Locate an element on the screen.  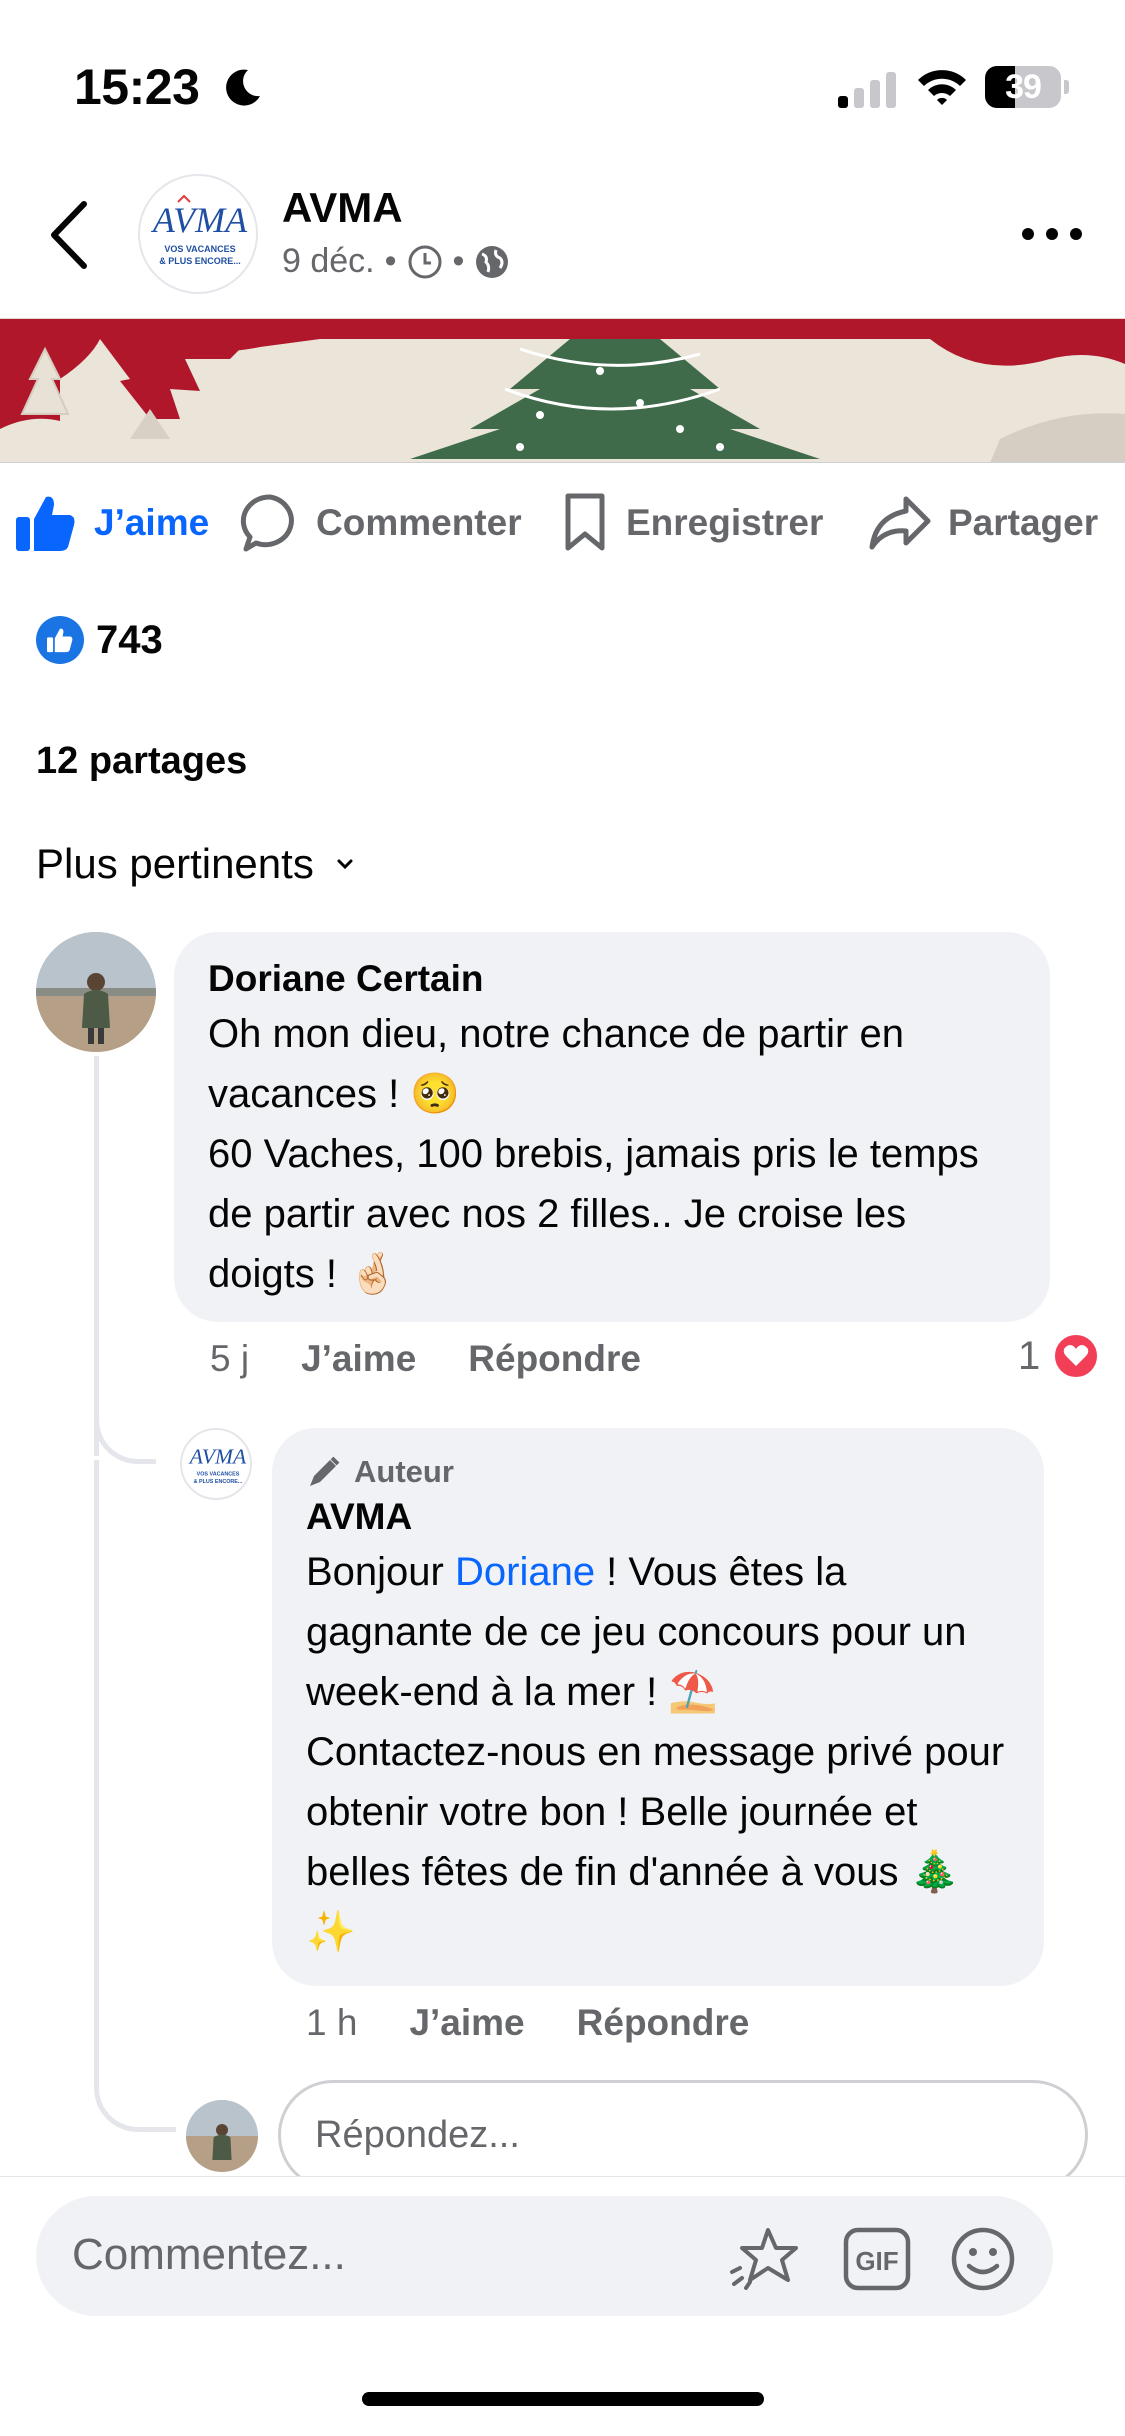
post-meta: 9 déc. • • is located at coordinates (396, 261).